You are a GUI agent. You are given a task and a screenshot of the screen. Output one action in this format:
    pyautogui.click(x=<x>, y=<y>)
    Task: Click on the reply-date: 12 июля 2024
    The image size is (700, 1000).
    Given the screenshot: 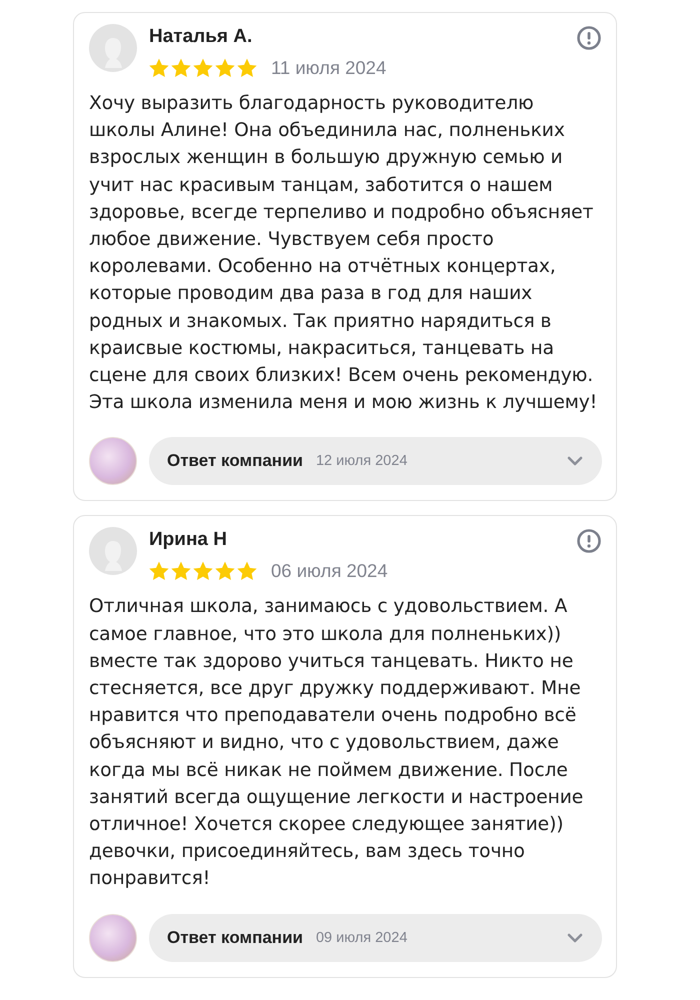 What is the action you would take?
    pyautogui.click(x=362, y=461)
    